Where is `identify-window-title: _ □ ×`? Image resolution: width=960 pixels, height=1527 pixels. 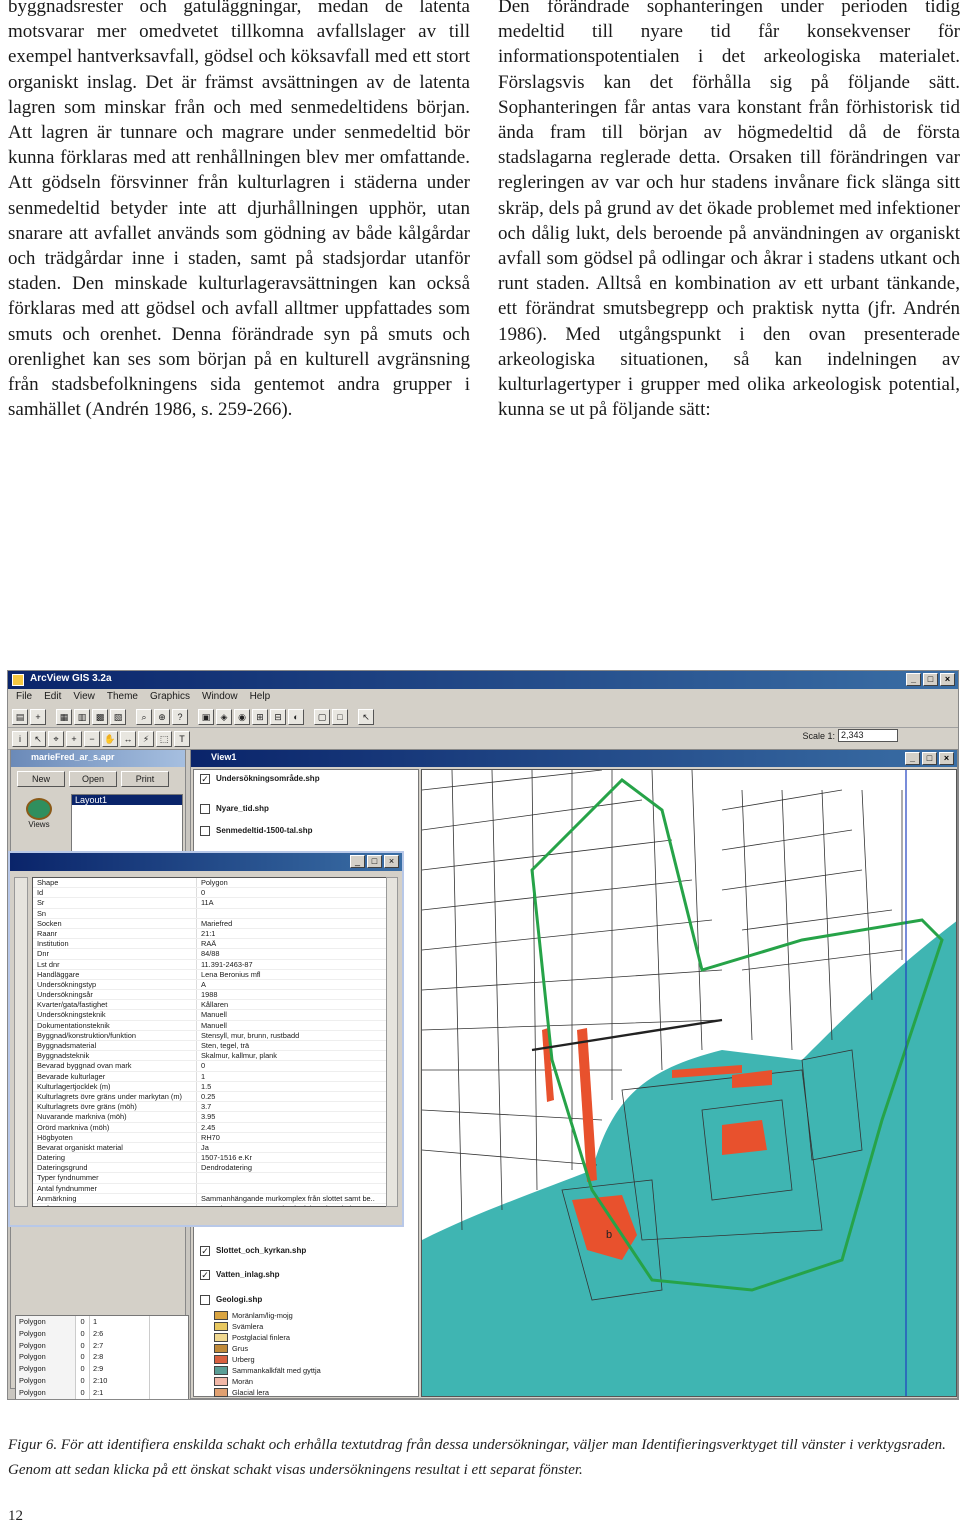 identify-window-title: _ □ × is located at coordinates (206, 862).